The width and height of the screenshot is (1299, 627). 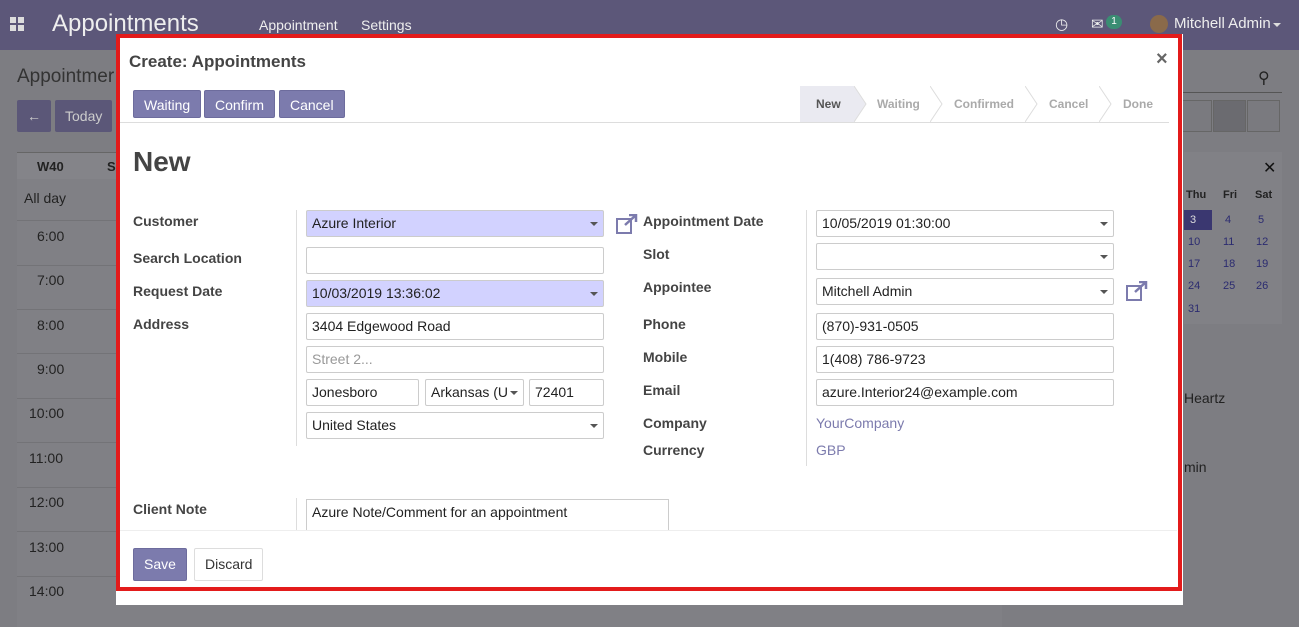 What do you see at coordinates (470, 392) in the screenshot?
I see `state-value: Arkansas (U` at bounding box center [470, 392].